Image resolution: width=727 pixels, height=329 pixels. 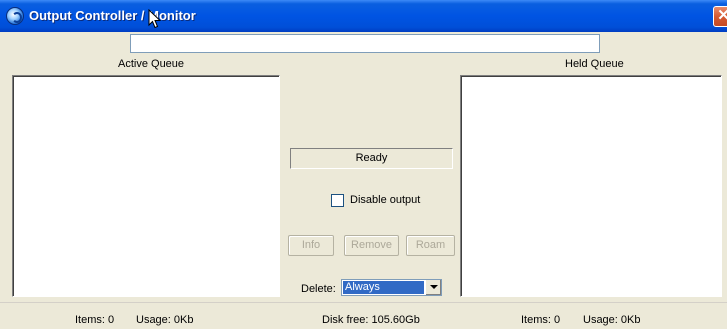 I want to click on top-input-field, so click(x=365, y=43).